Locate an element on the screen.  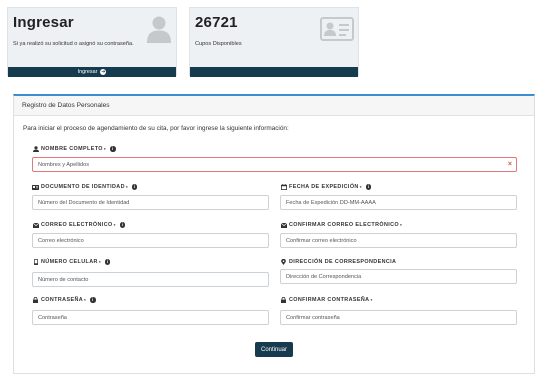
password-confirm-label: CONFIRMAR CONTRASEÑA * is located at coordinates (326, 300).